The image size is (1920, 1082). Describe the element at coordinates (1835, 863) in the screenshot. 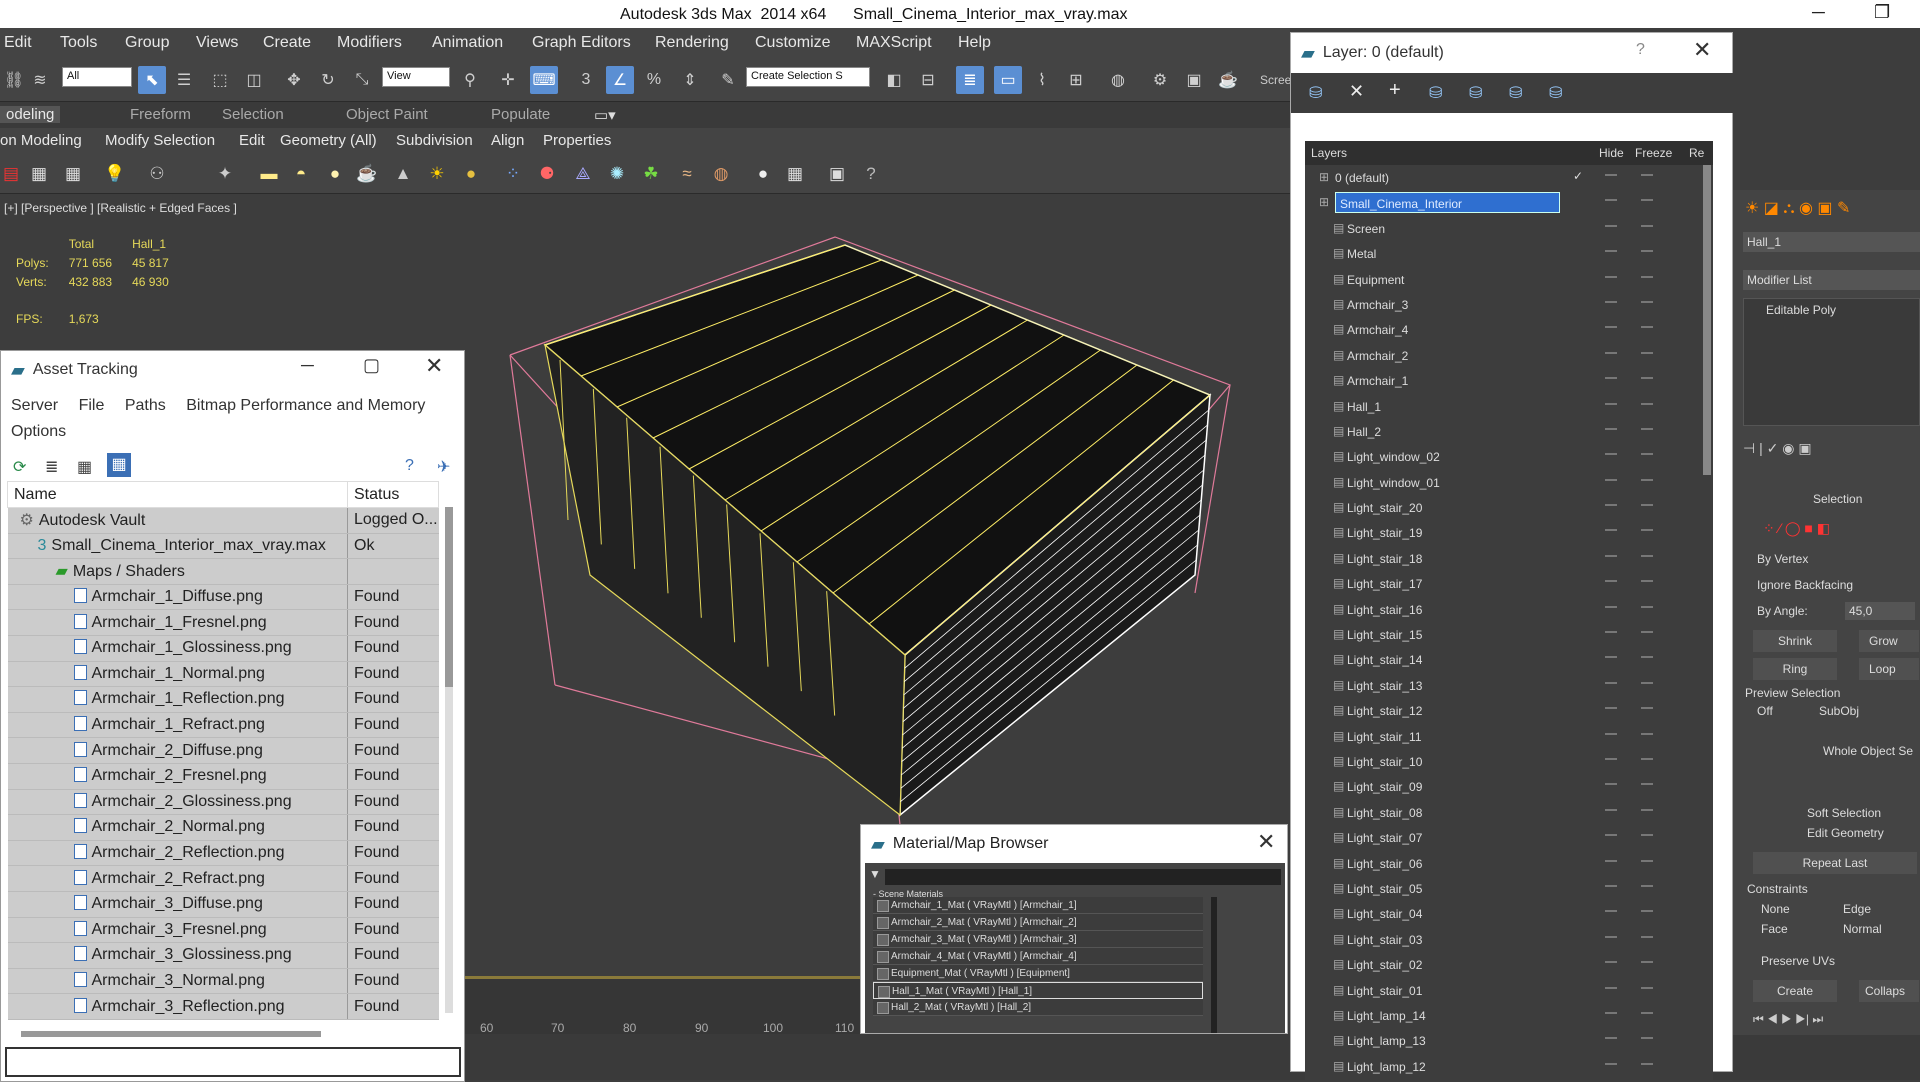

I see `repeat-last-button: Repeat Last` at that location.